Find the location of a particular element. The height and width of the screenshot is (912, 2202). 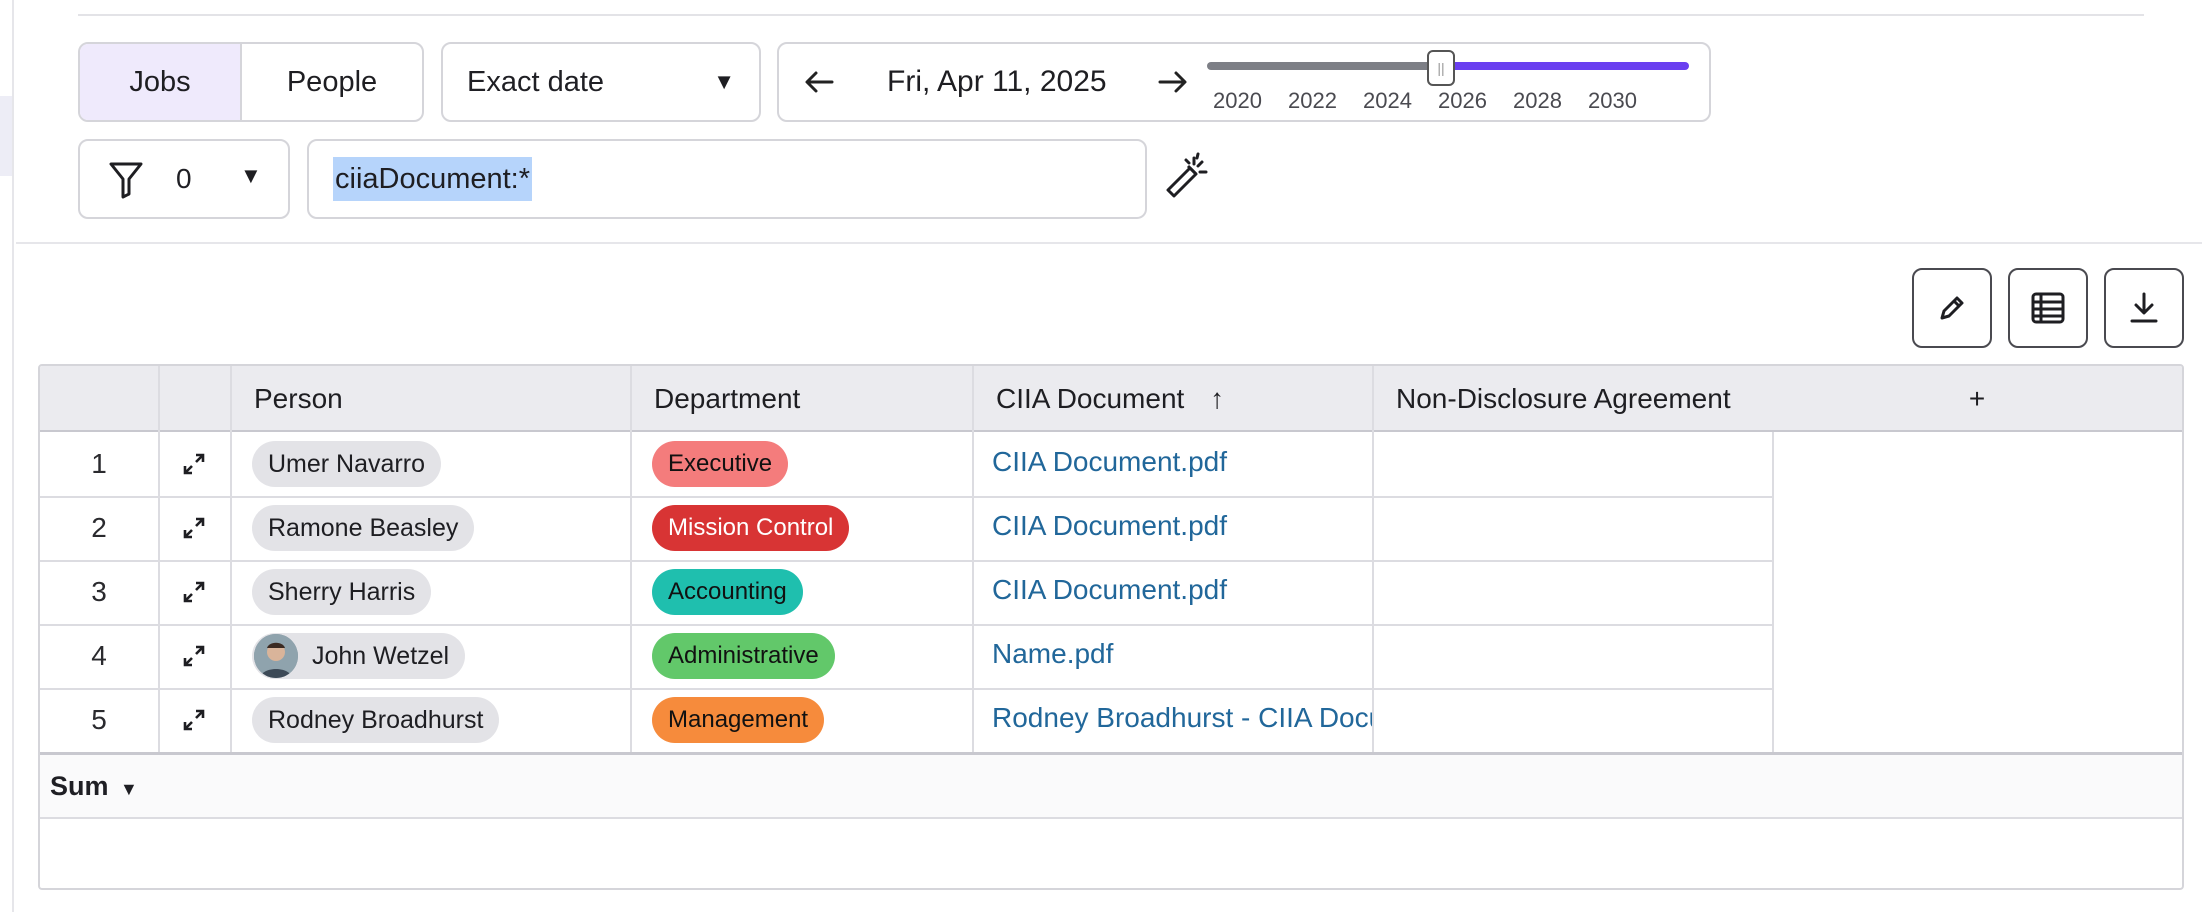

ciia-document-link: Name.pdf is located at coordinates (1182, 654).